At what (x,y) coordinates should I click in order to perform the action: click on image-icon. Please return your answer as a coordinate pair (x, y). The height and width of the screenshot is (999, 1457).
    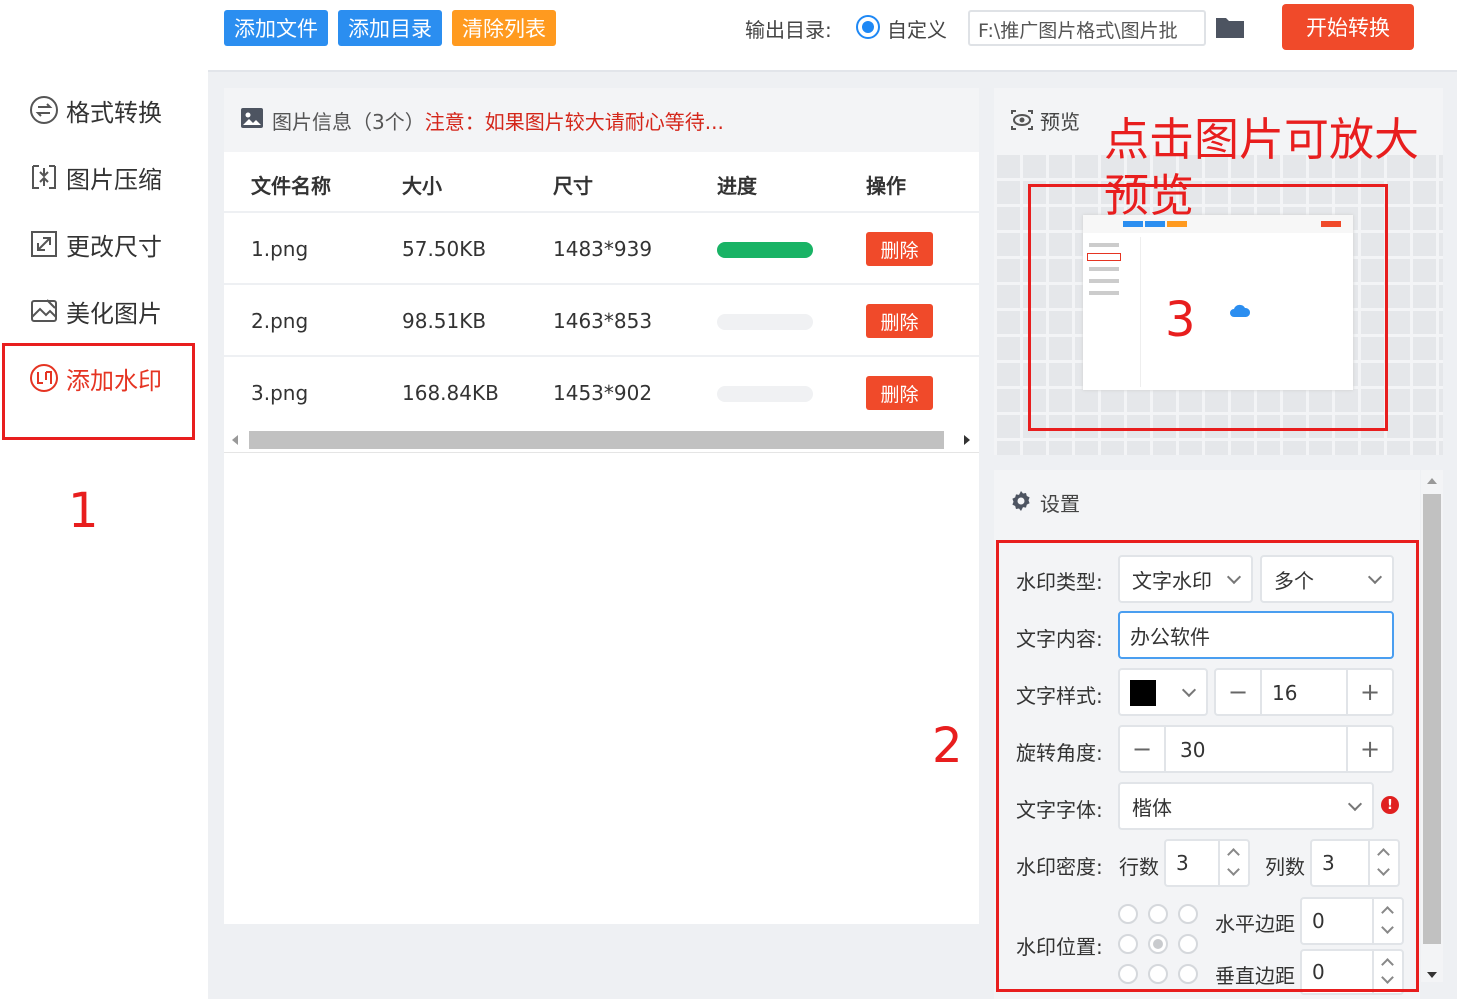
    Looking at the image, I should click on (252, 120).